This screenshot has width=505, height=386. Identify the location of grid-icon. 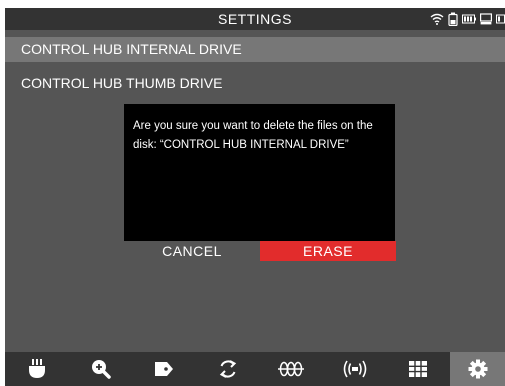
(417, 369).